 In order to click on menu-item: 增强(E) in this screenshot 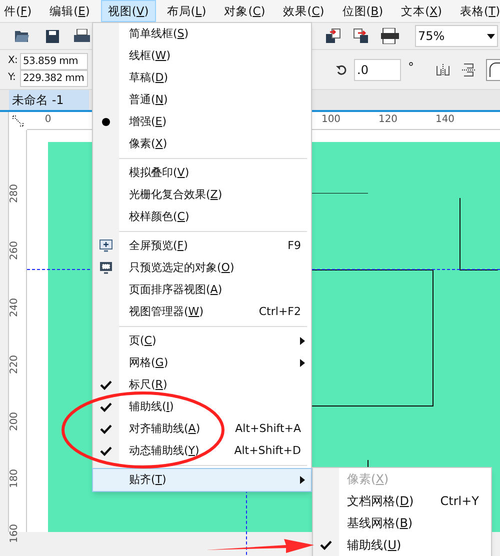, I will do `click(202, 122)`.